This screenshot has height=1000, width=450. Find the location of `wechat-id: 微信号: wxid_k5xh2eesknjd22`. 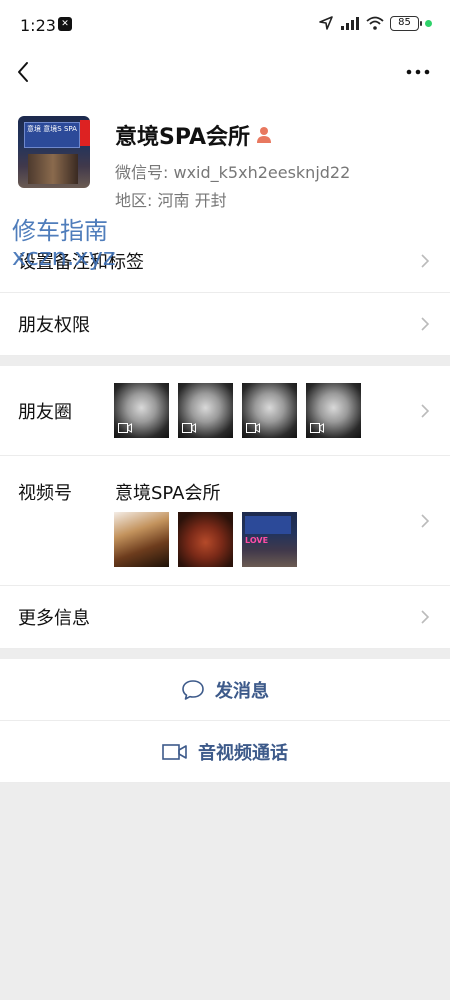

wechat-id: 微信号: wxid_k5xh2eesknjd22 is located at coordinates (232, 171).